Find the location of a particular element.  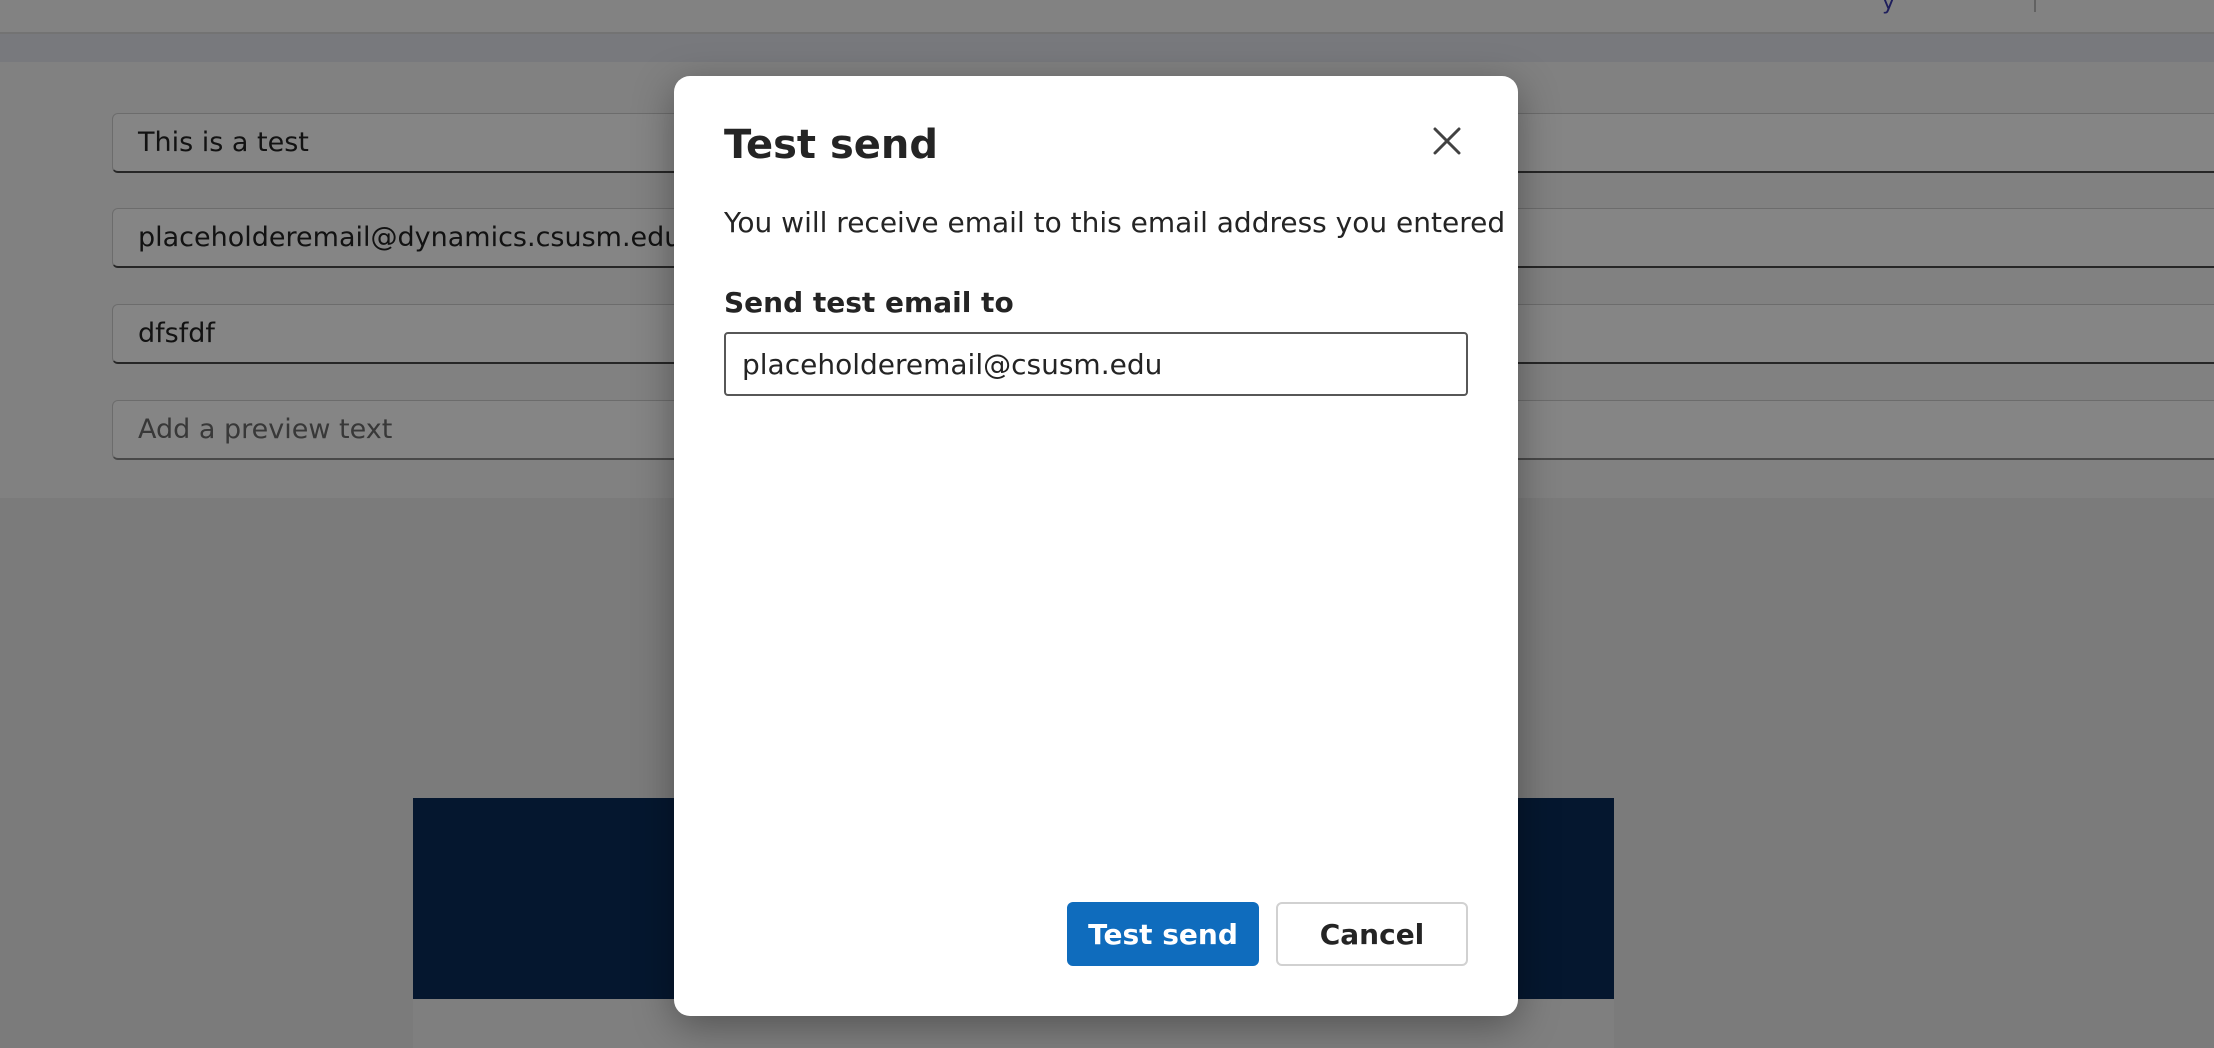

close-button is located at coordinates (1447, 141).